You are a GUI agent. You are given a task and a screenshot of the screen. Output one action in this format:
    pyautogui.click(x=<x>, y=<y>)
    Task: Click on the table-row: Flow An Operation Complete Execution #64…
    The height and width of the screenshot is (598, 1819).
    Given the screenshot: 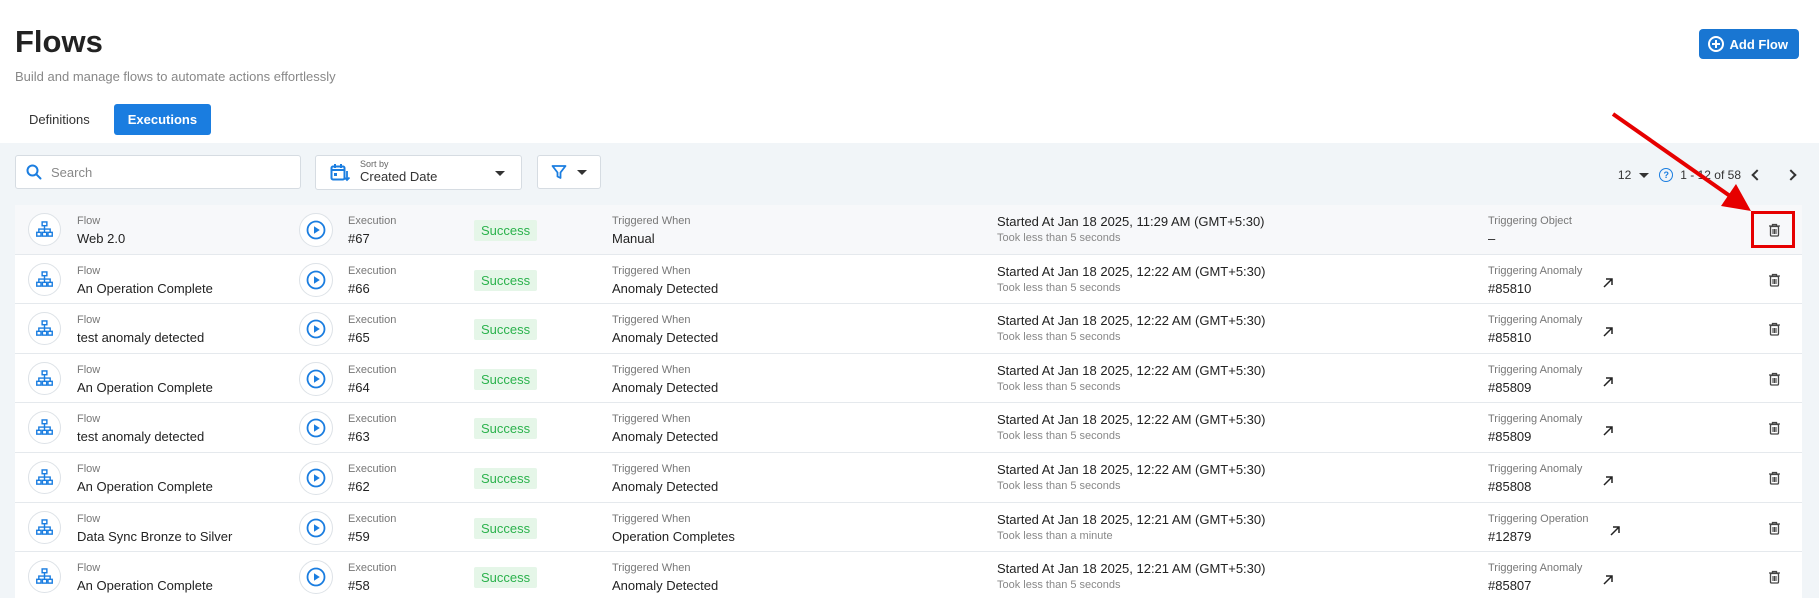 What is the action you would take?
    pyautogui.click(x=908, y=378)
    